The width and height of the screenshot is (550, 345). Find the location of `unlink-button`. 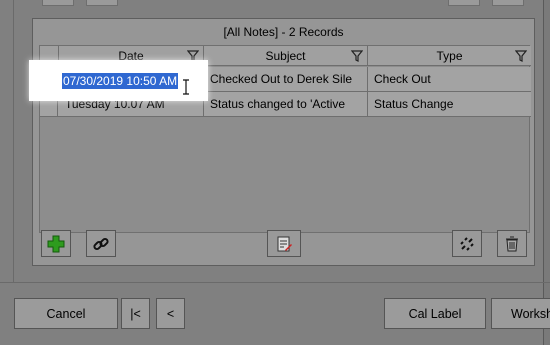

unlink-button is located at coordinates (467, 243).